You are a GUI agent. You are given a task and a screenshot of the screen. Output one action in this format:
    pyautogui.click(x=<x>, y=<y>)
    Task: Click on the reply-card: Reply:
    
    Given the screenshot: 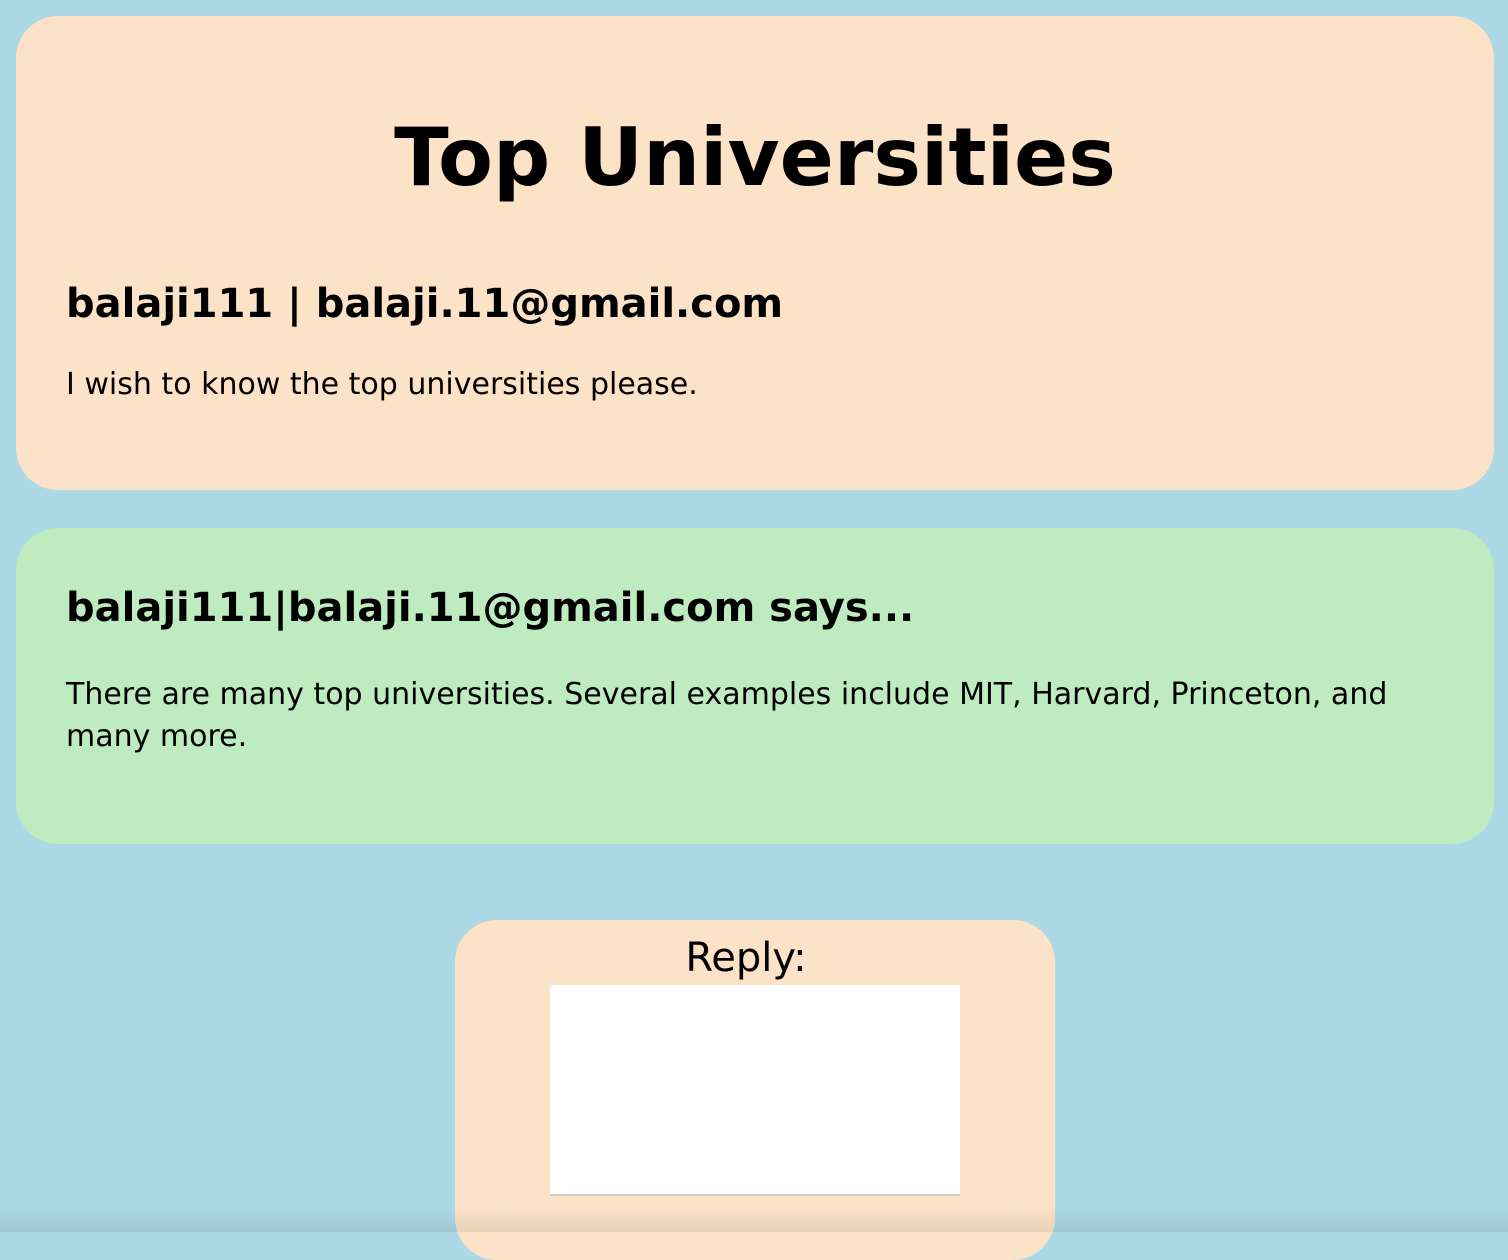 What is the action you would take?
    pyautogui.click(x=755, y=1090)
    